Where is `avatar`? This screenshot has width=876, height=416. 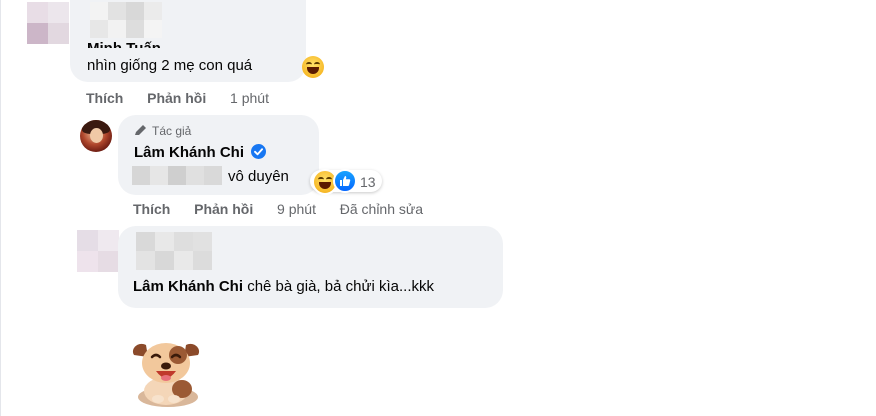
avatar is located at coordinates (96, 136).